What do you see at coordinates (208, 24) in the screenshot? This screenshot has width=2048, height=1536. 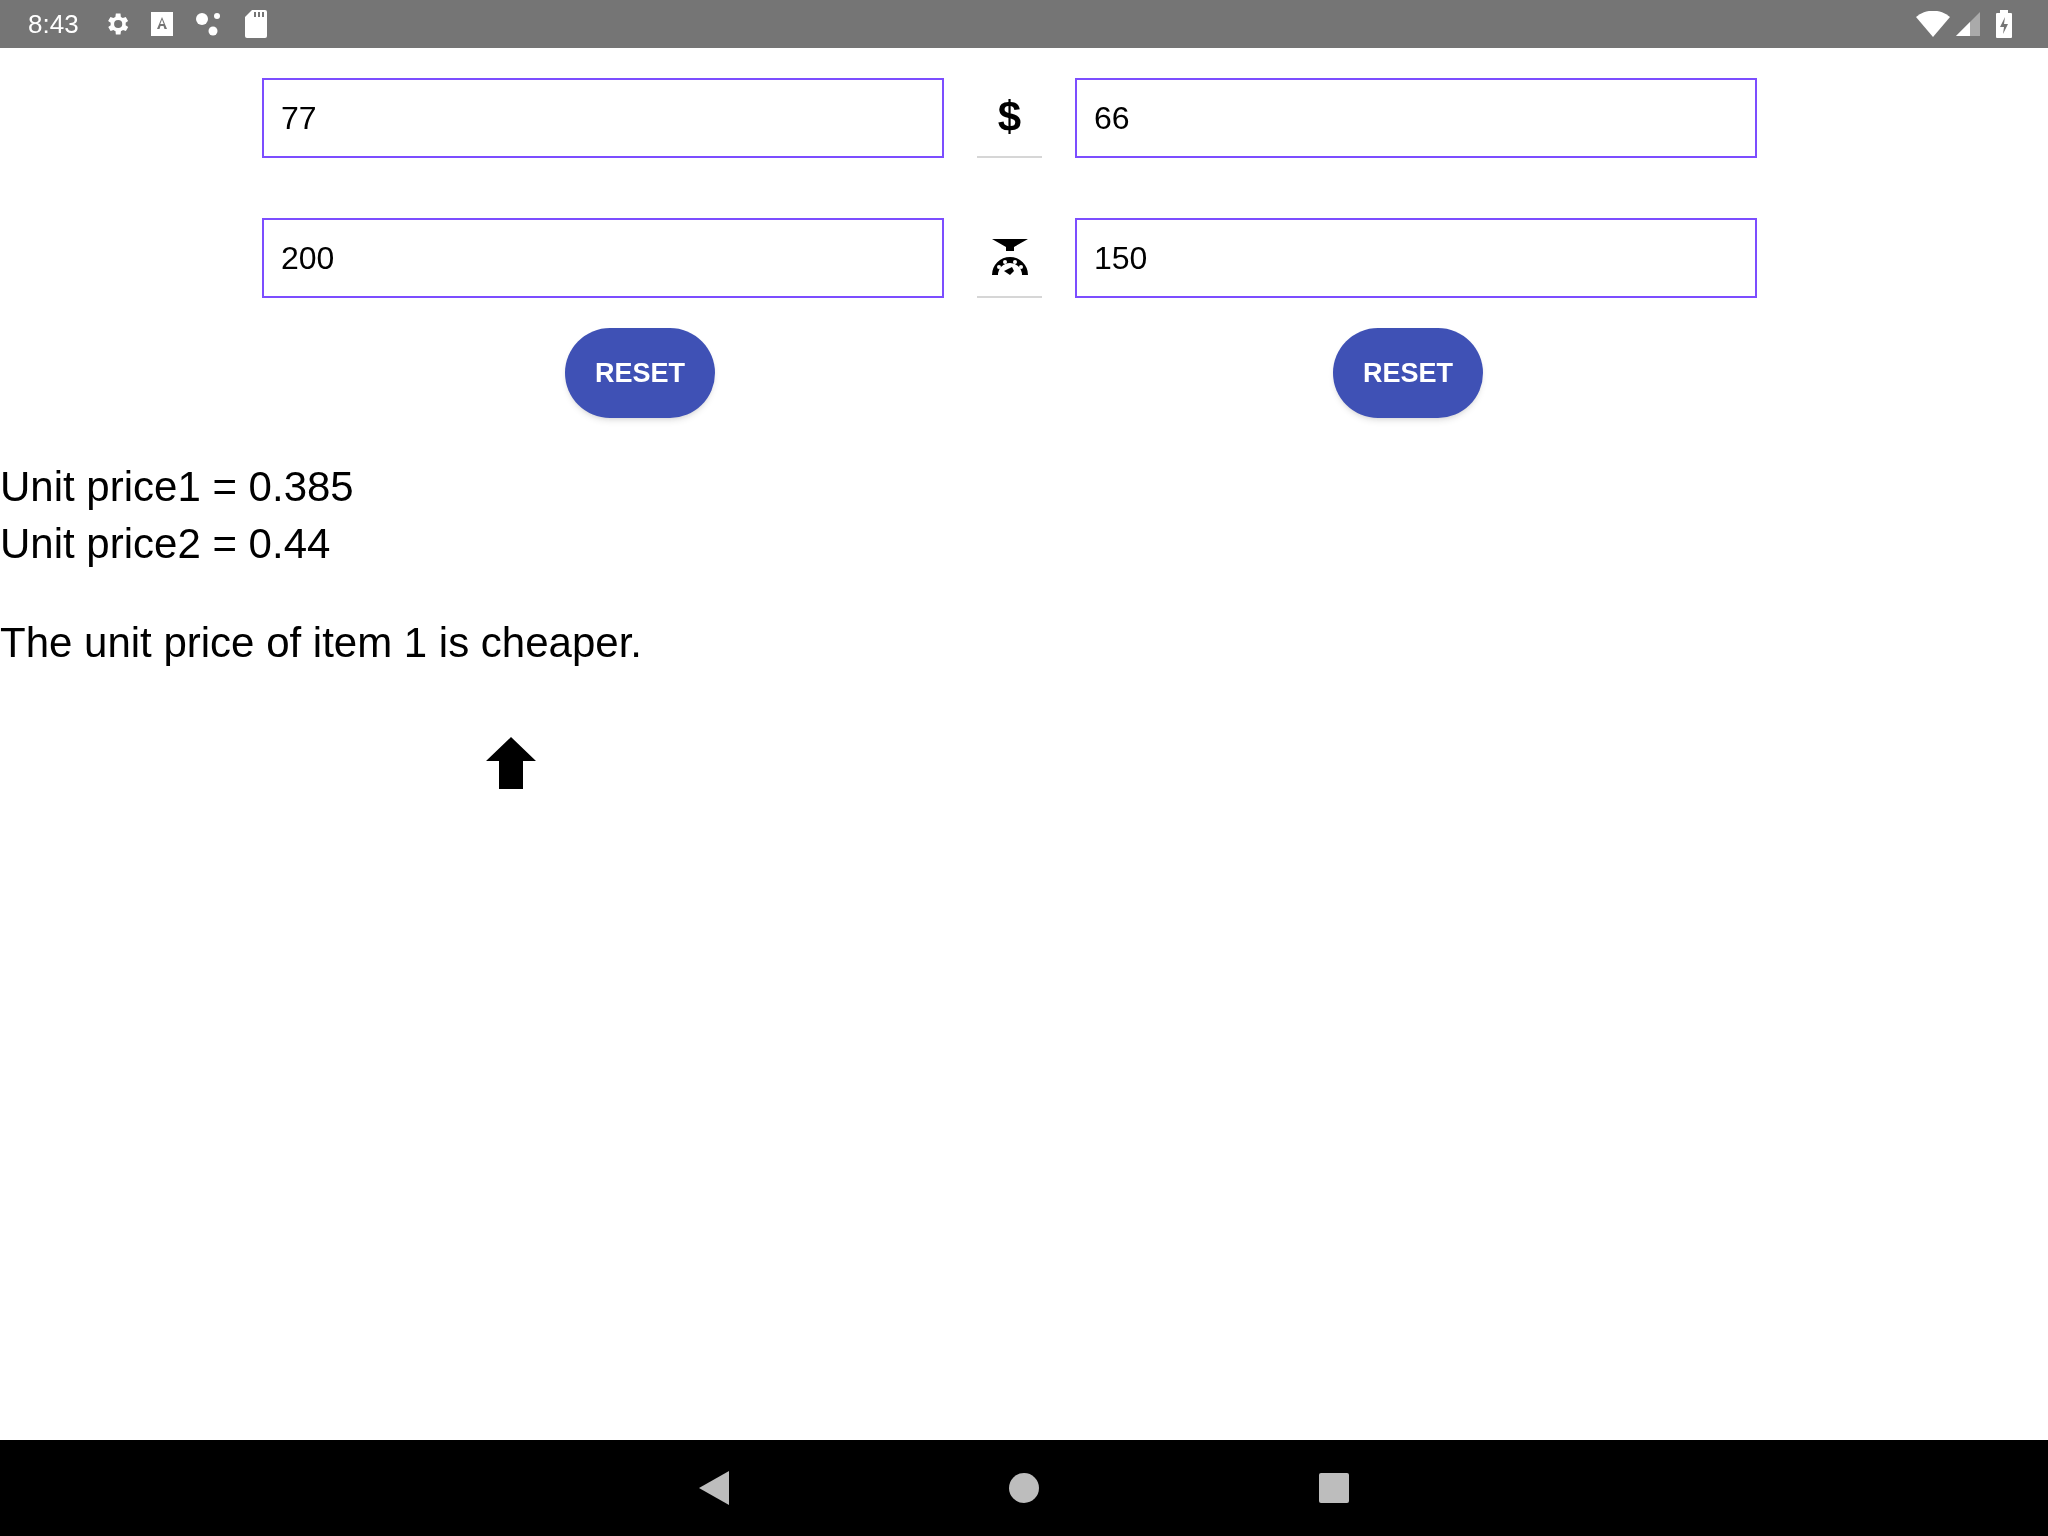 I see `dots-icon` at bounding box center [208, 24].